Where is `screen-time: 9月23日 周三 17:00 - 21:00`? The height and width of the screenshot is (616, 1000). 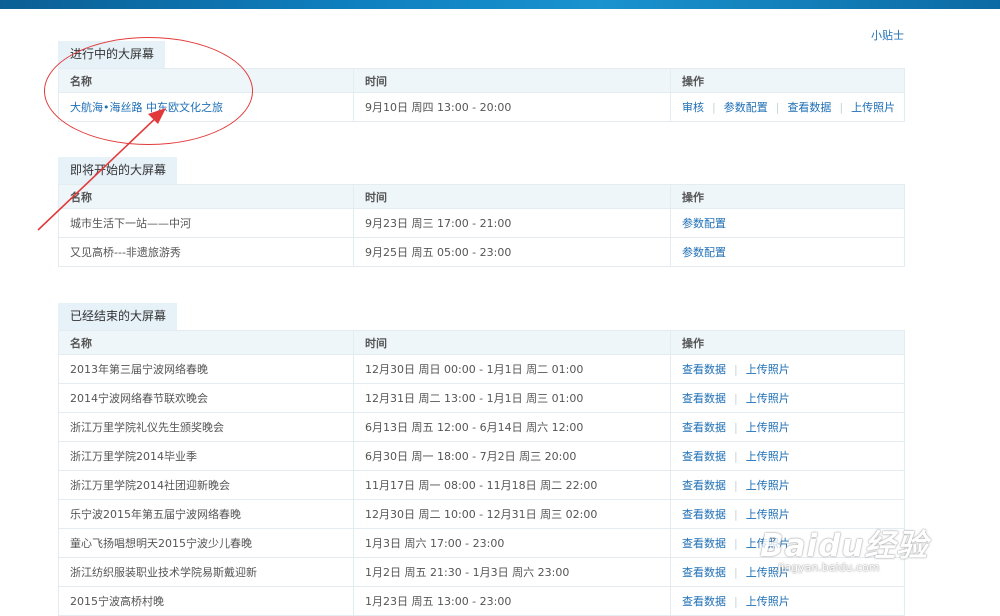 screen-time: 9月23日 周三 17:00 - 21:00 is located at coordinates (512, 223).